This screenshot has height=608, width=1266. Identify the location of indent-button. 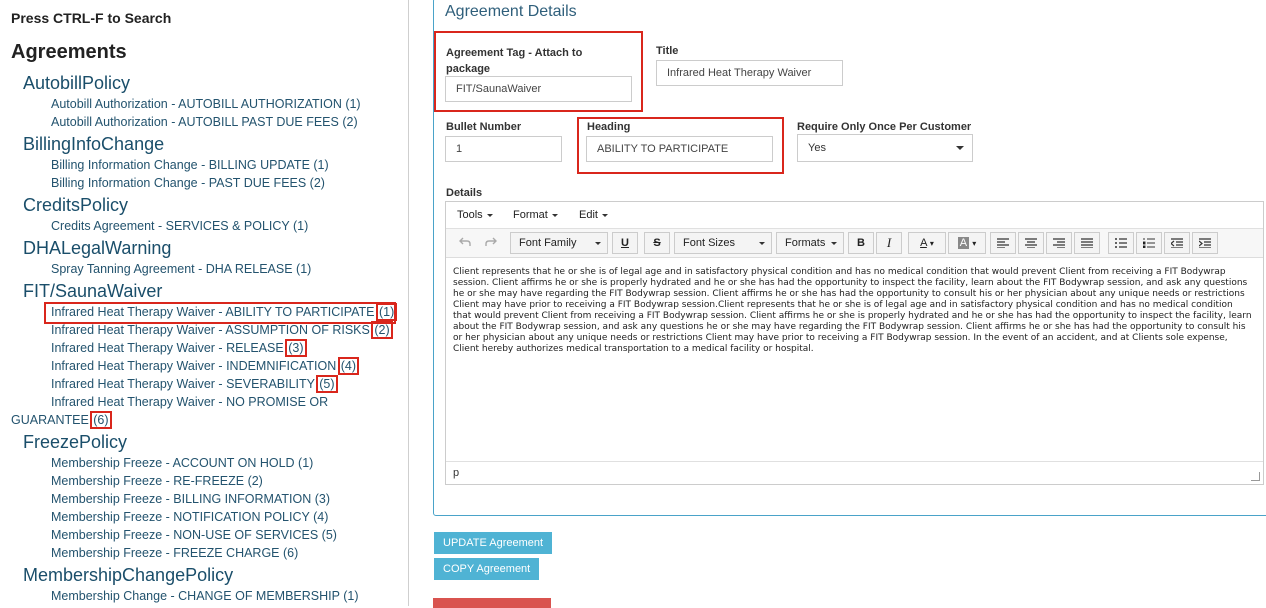
(1205, 243).